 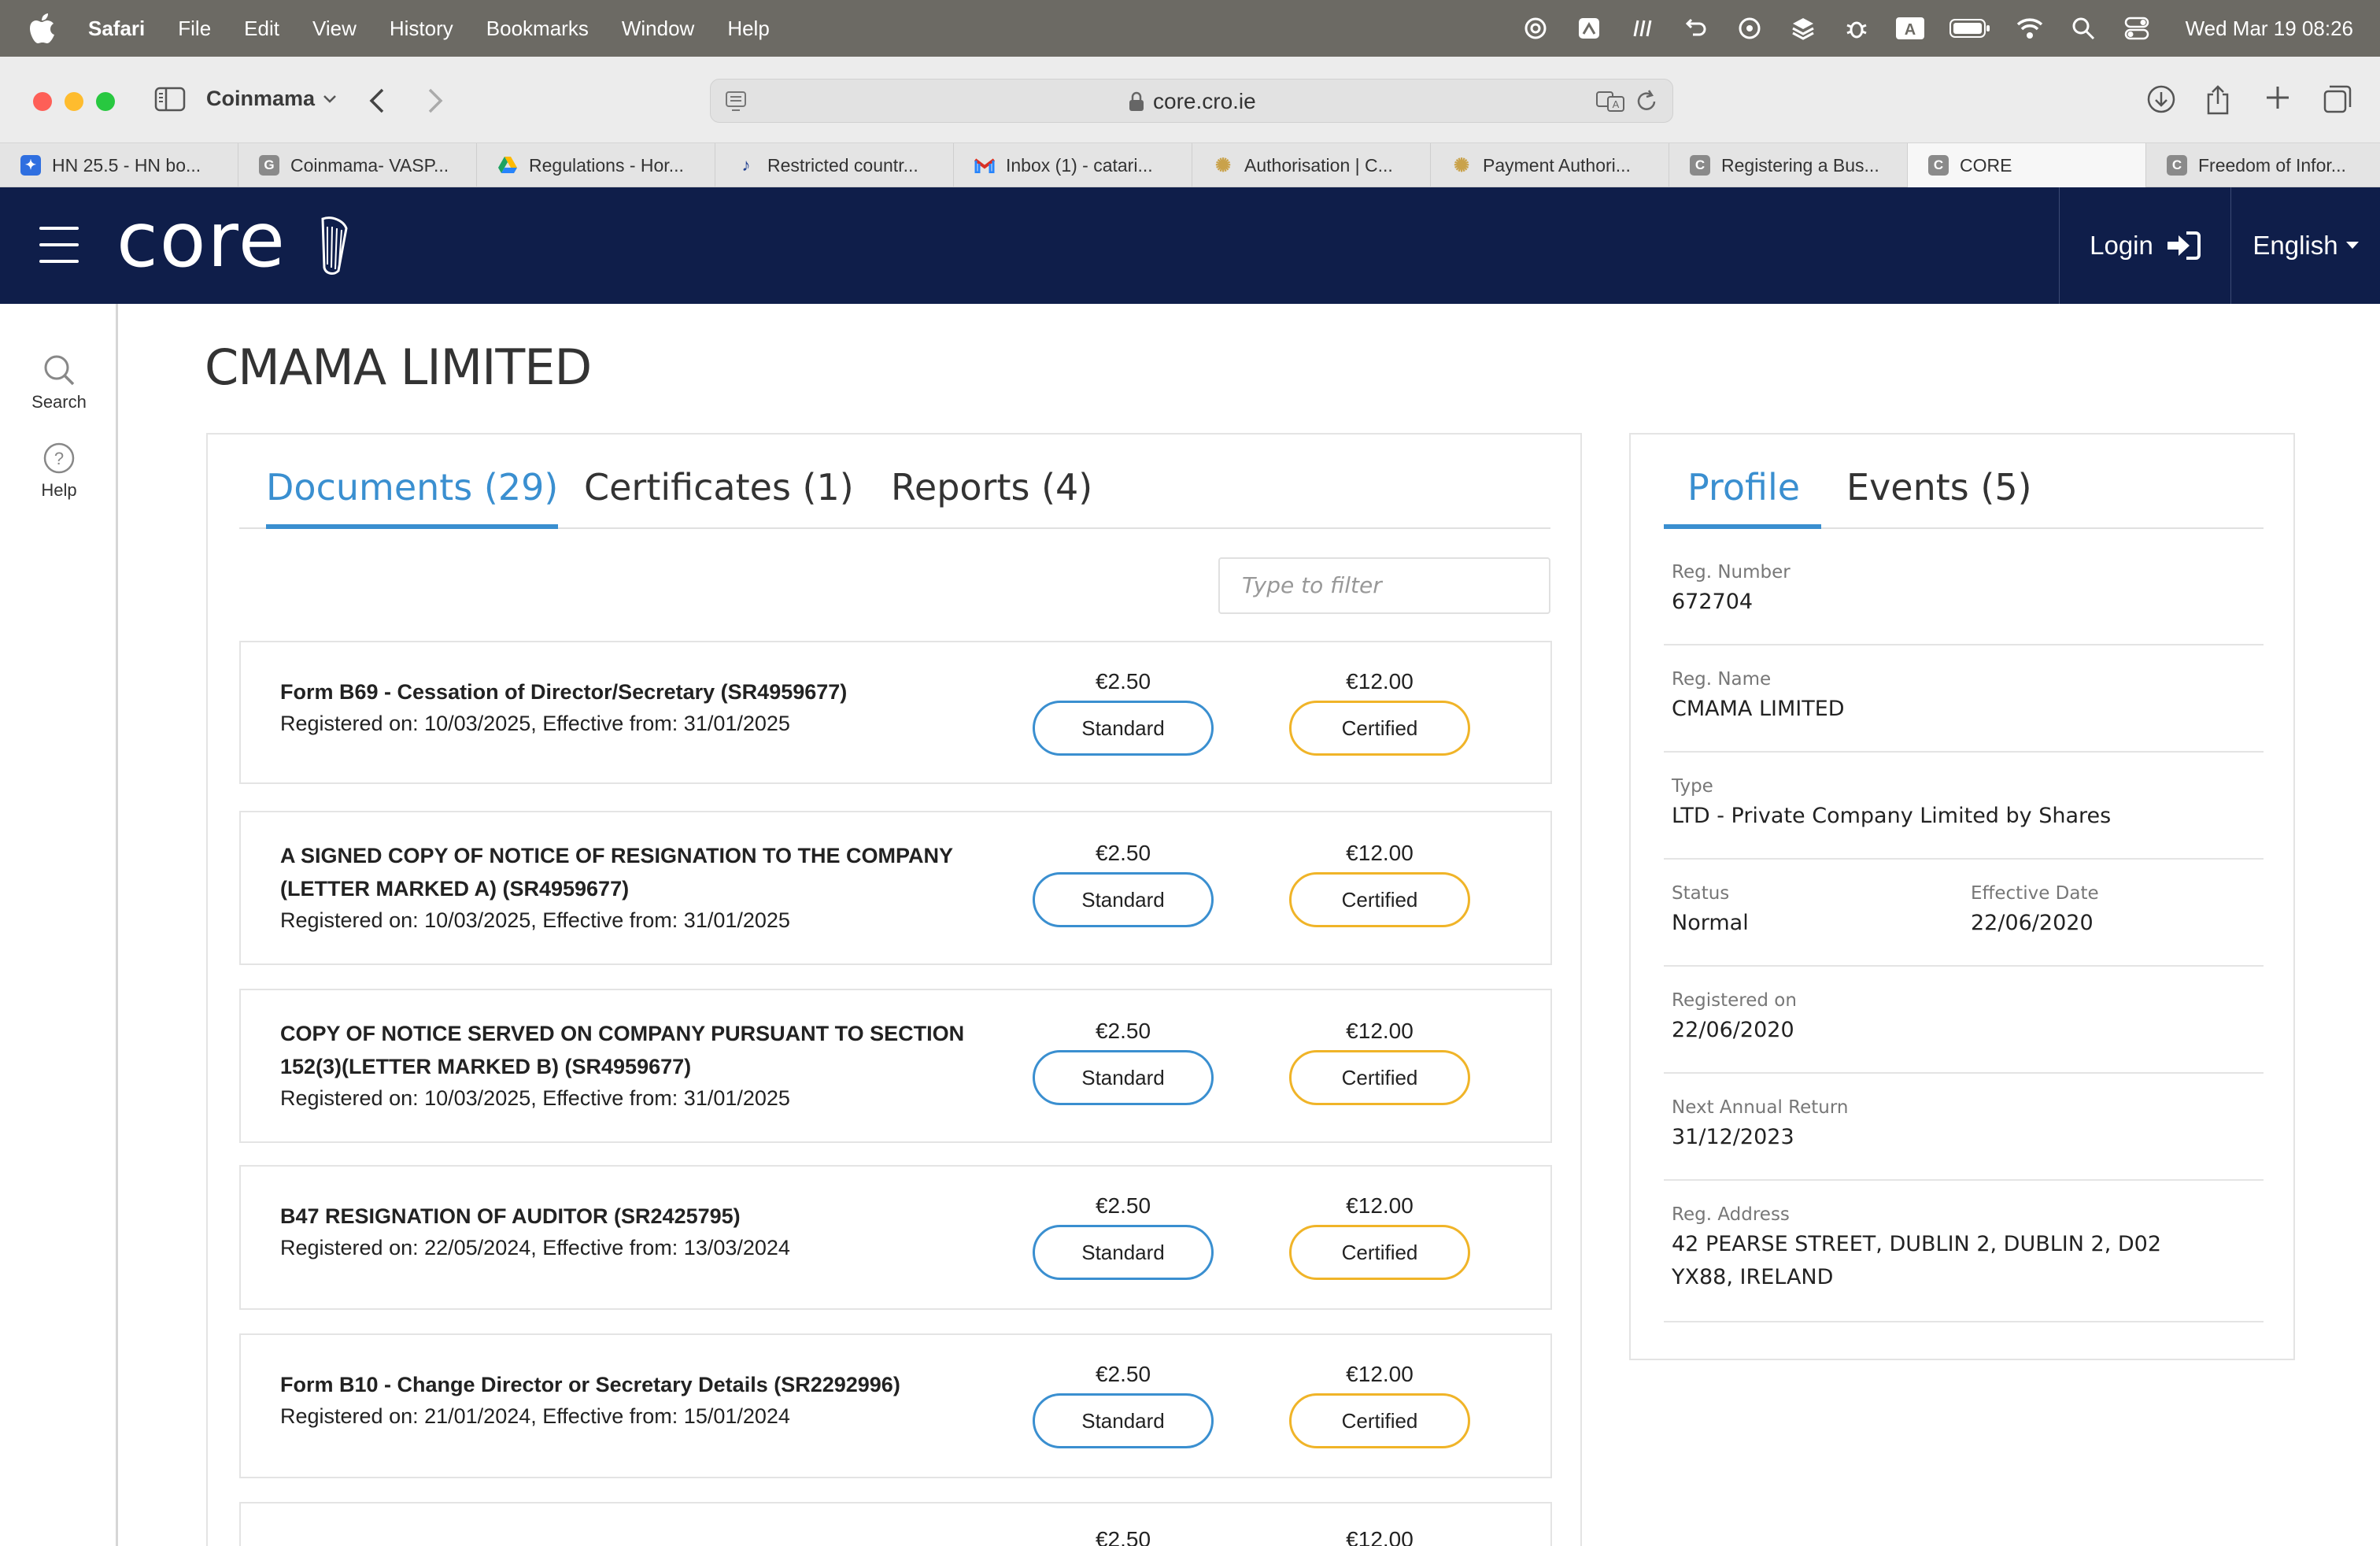 I want to click on menu-bookmarks: Bookmarks, so click(x=537, y=29).